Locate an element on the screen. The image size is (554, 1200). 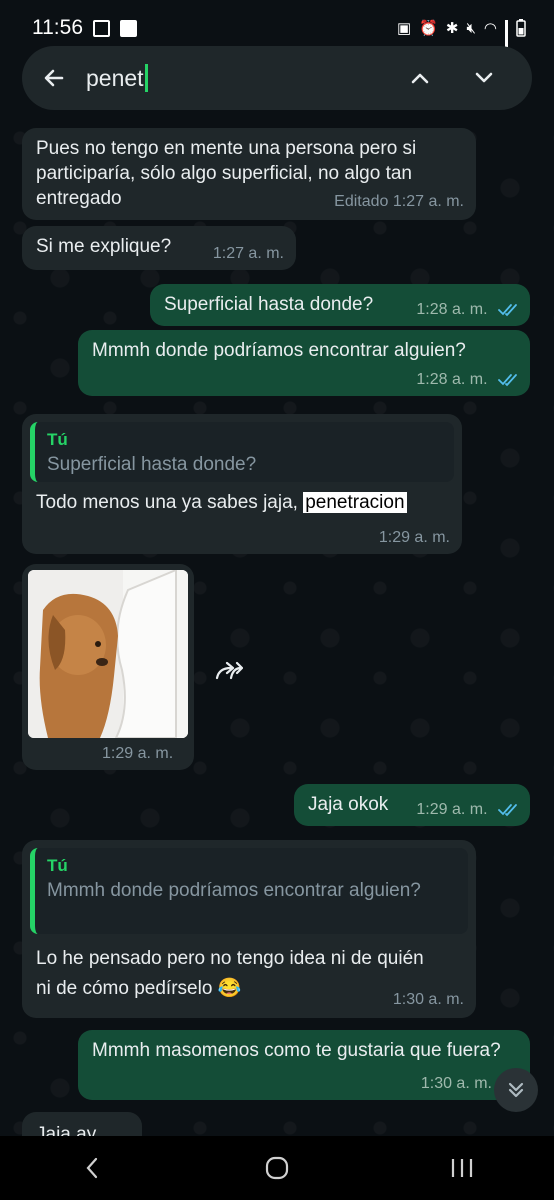
status-time: 11:56 is located at coordinates (57, 27).